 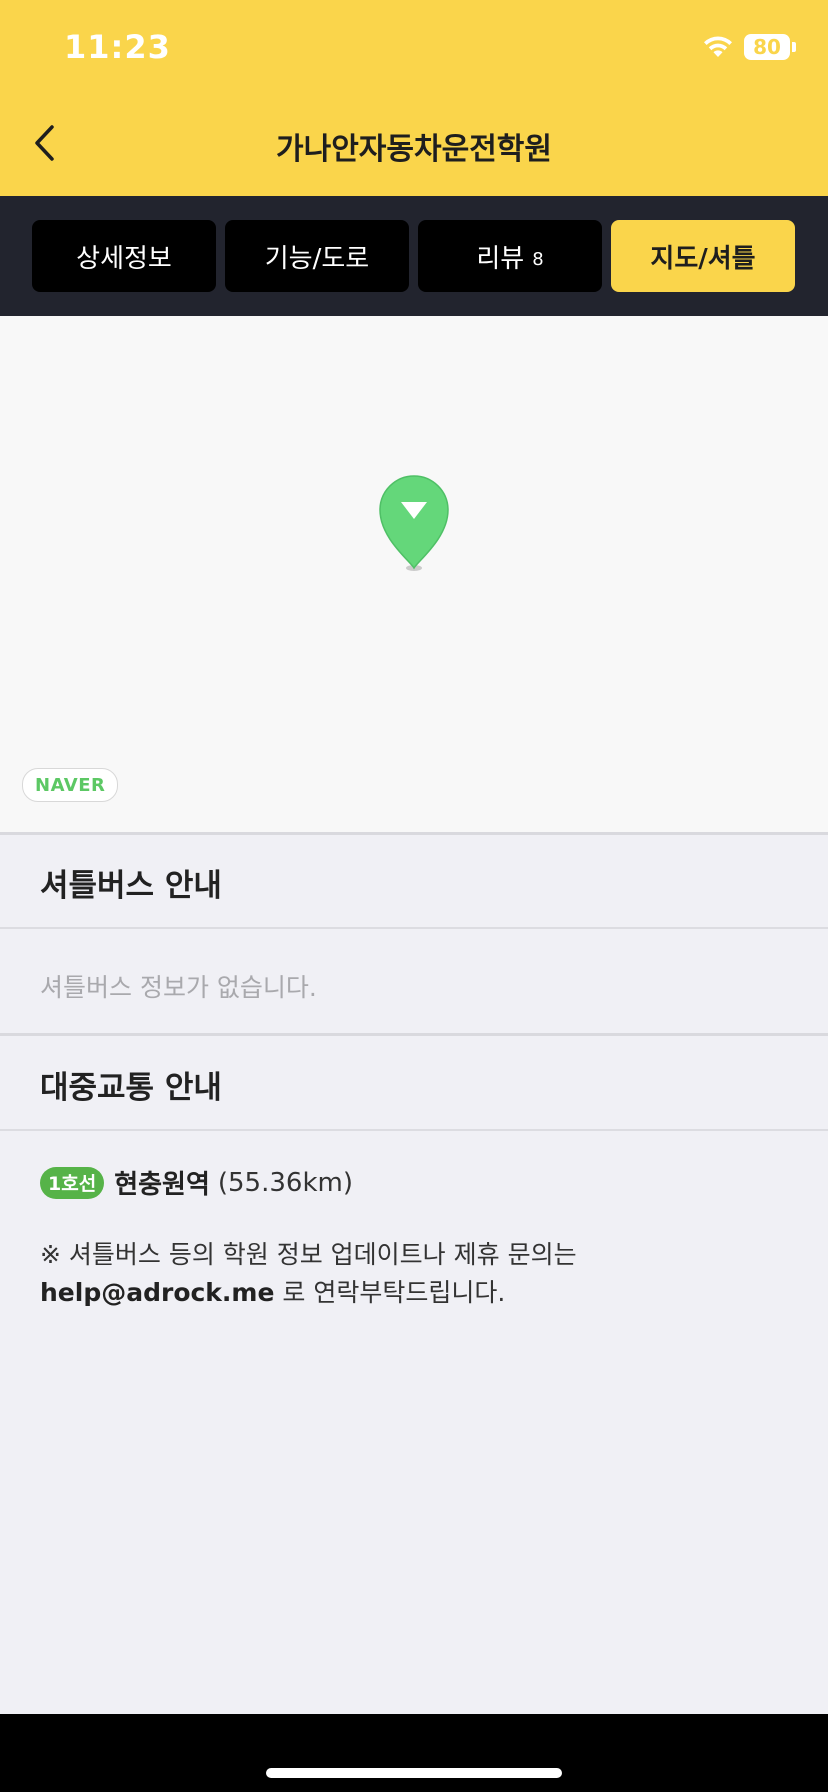 I want to click on notice-line: ※ 셔틀버스 등의 학원 정보 업데이트나 제휴 문의는, so click(x=308, y=1254).